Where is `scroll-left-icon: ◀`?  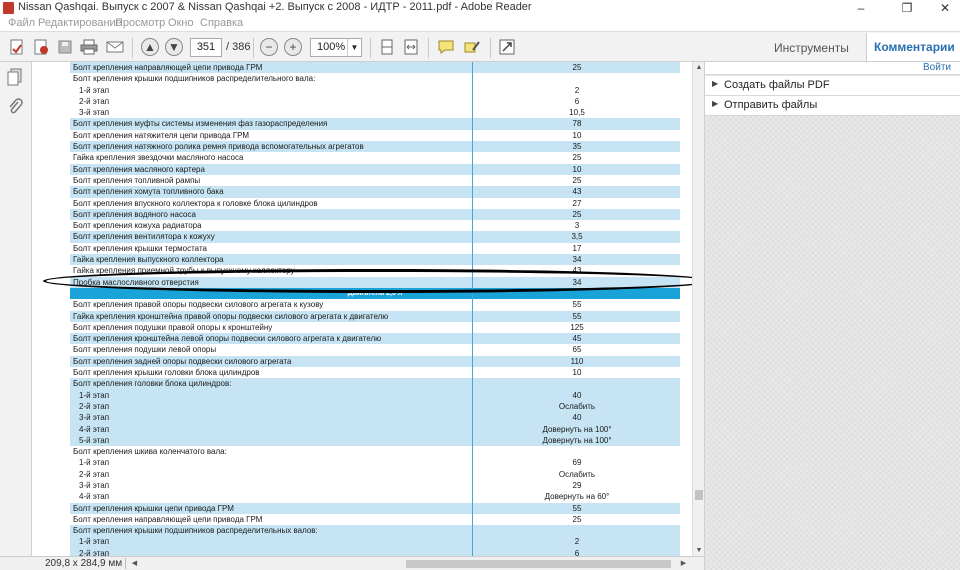 scroll-left-icon: ◀ is located at coordinates (134, 563).